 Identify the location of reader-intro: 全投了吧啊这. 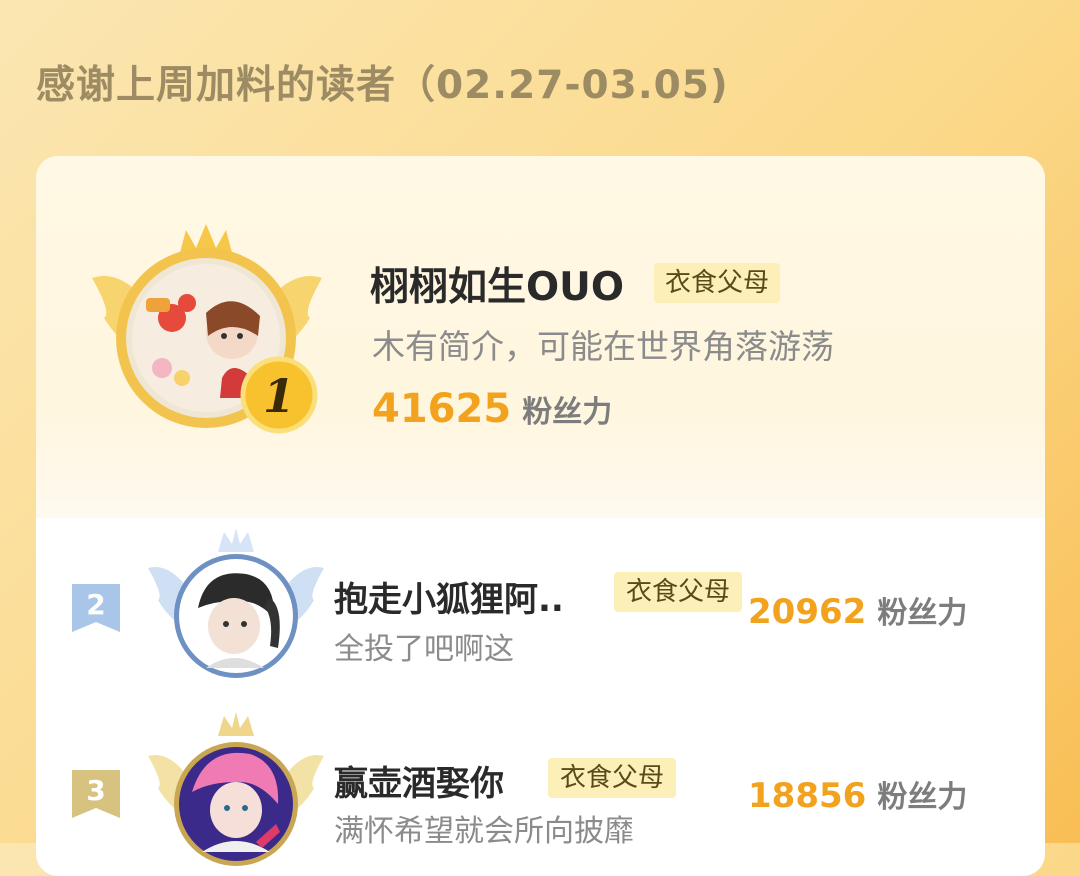
(424, 649).